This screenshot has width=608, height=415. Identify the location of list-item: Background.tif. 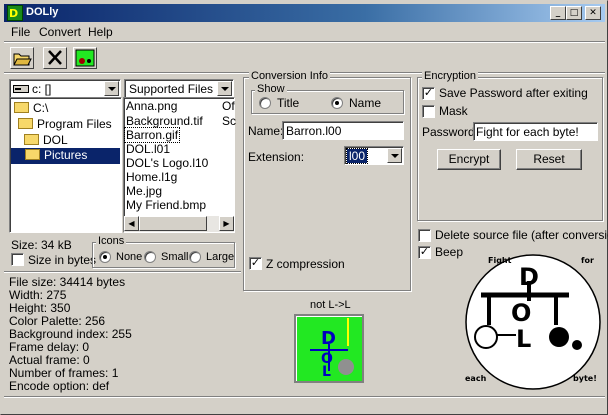
(164, 121).